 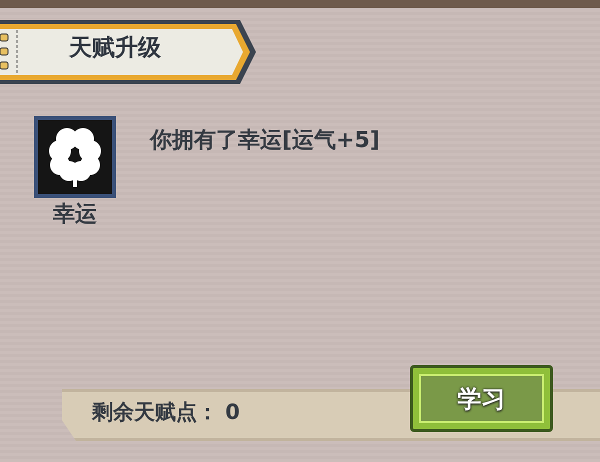 What do you see at coordinates (481, 398) in the screenshot?
I see `learn-button: 学习` at bounding box center [481, 398].